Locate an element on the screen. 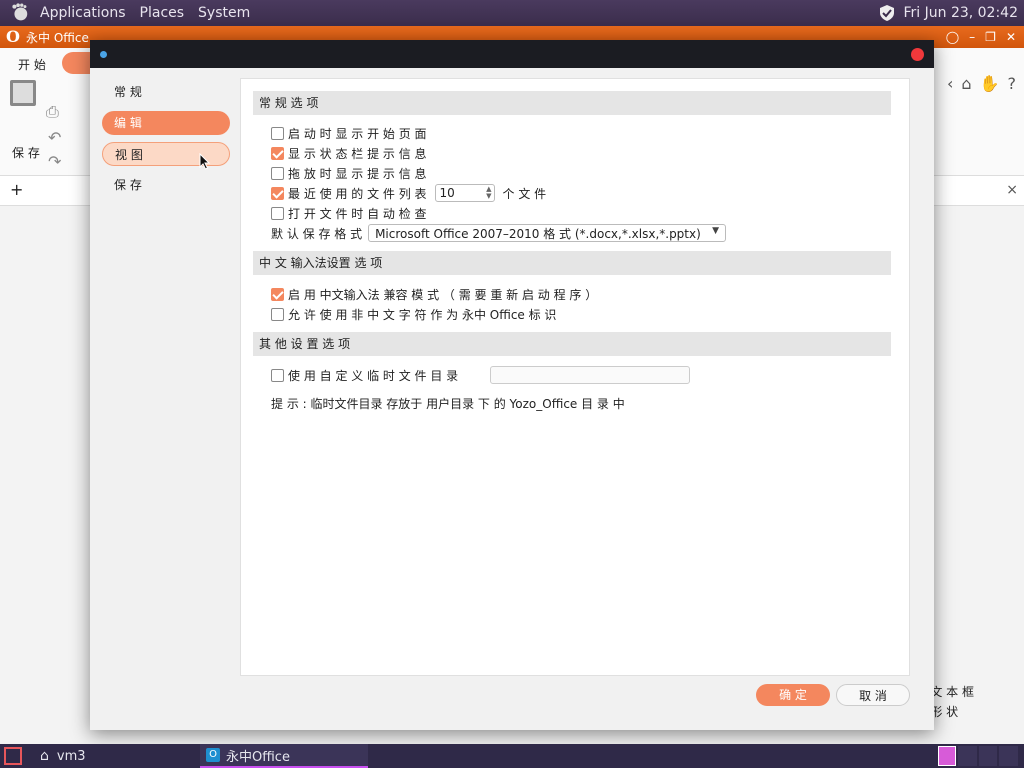  nav-item-edit: 编 辑 is located at coordinates (166, 123).